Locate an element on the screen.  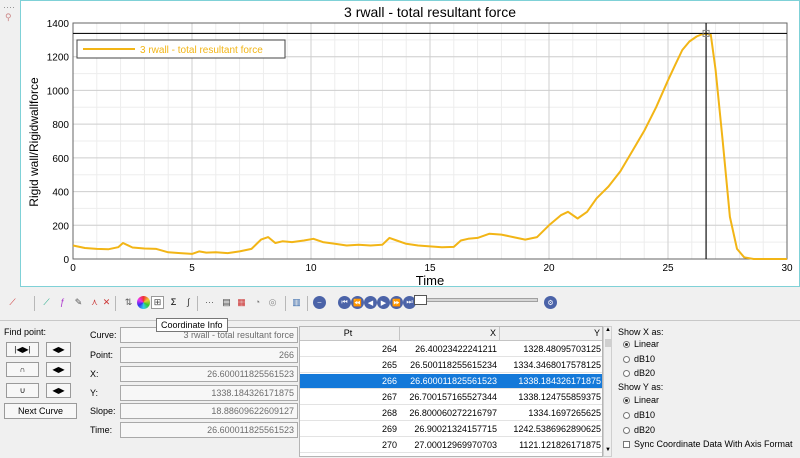
table-row: 266 26.600011825561523 1338.184326171875 is located at coordinates (451, 381).